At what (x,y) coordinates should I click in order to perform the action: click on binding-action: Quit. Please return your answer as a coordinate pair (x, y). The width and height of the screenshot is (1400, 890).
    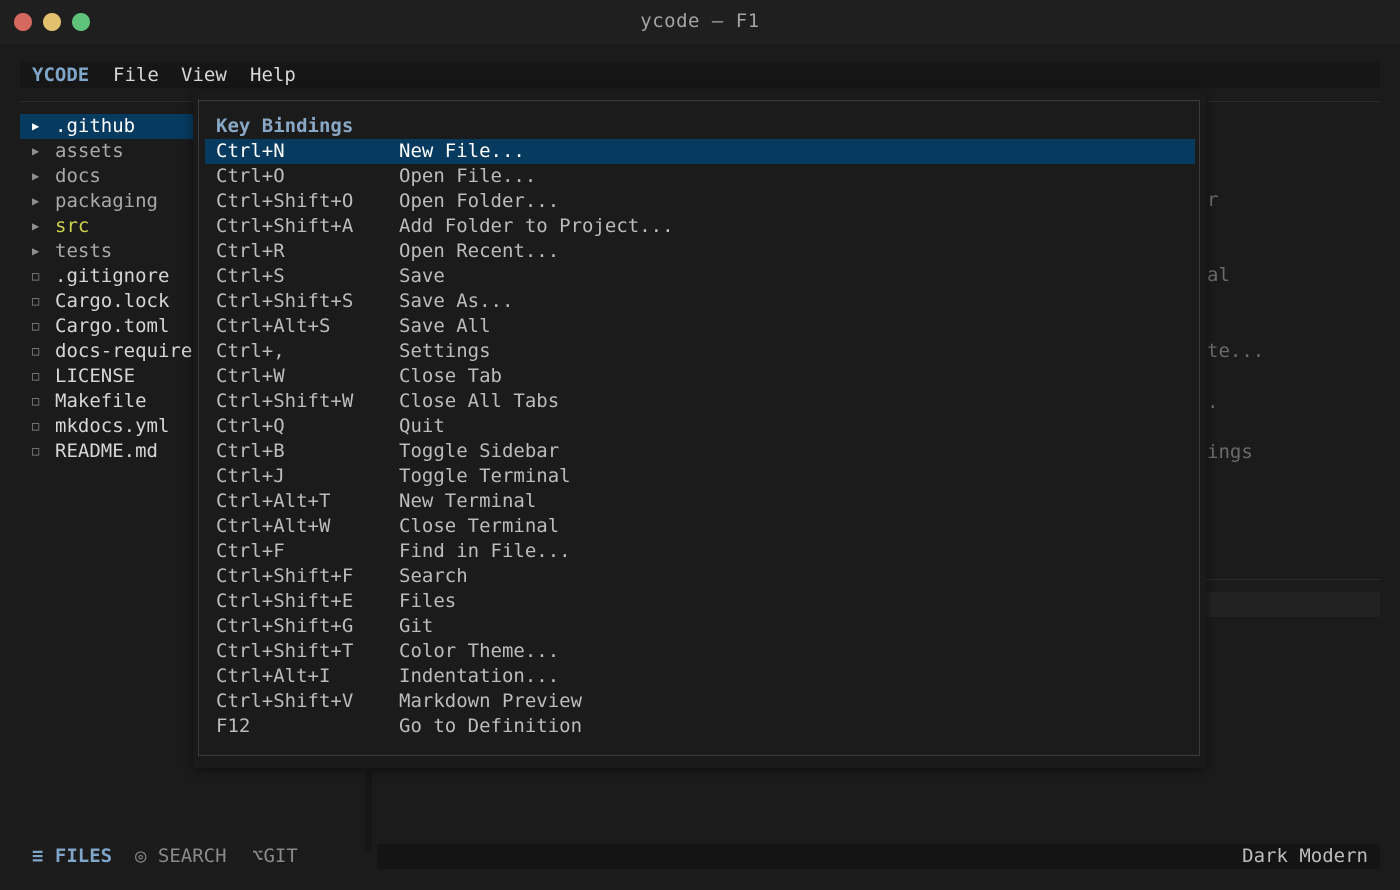
    Looking at the image, I should click on (422, 426).